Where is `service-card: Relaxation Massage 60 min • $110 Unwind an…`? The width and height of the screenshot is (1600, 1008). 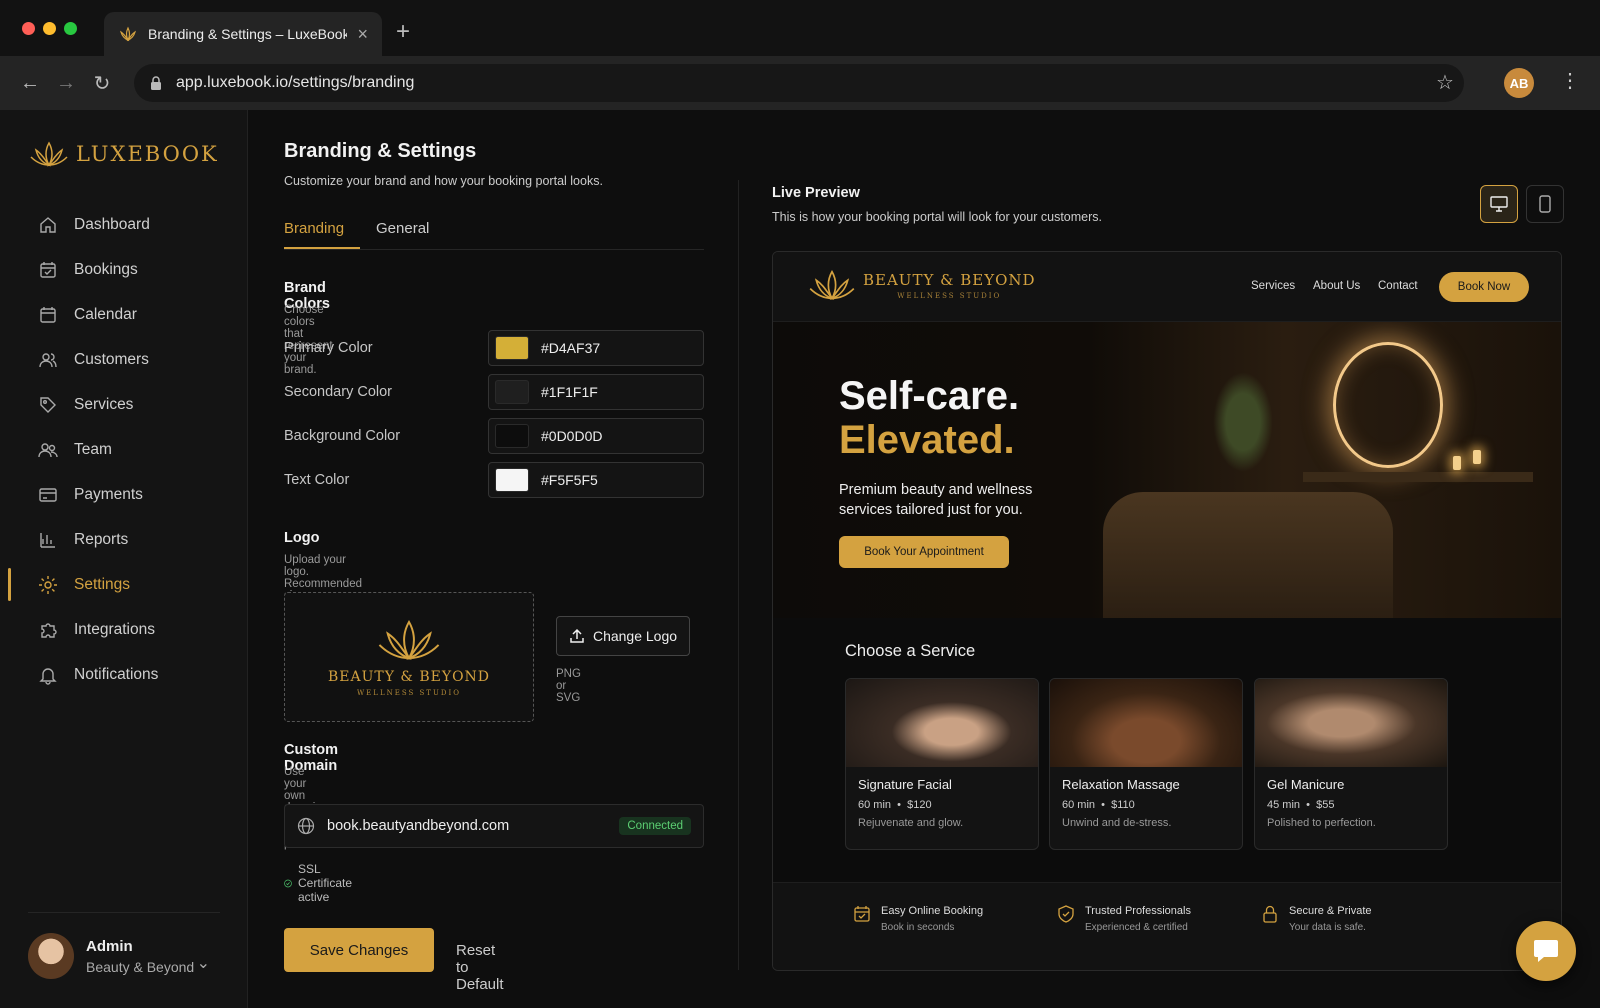
service-card: Relaxation Massage 60 min • $110 Unwind an… is located at coordinates (1146, 764).